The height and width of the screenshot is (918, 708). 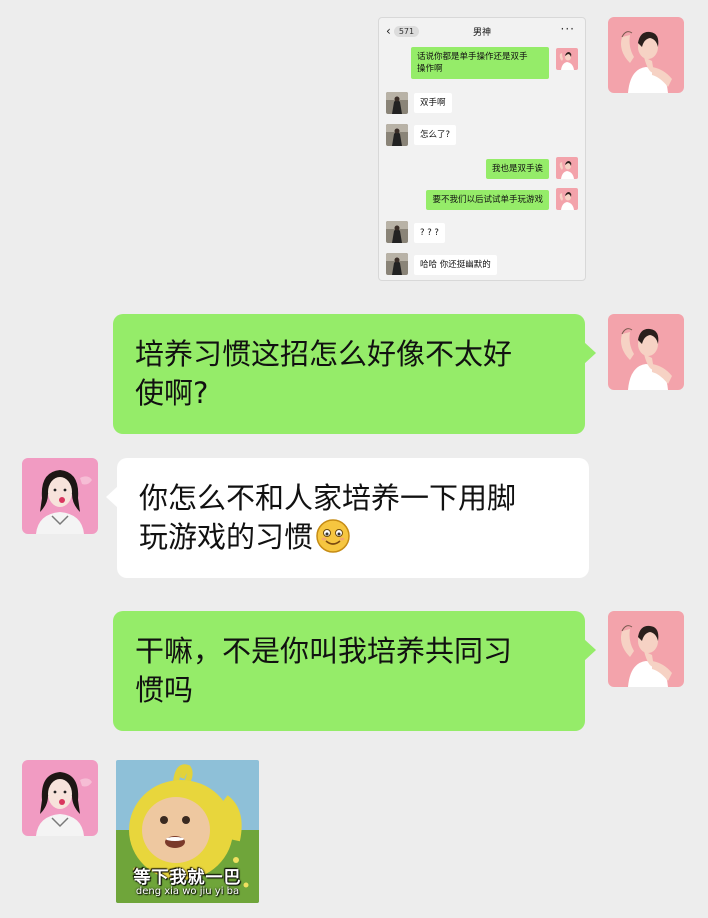 I want to click on embedded-message: 要不我们以后试试单手玩游戏, so click(x=487, y=200).